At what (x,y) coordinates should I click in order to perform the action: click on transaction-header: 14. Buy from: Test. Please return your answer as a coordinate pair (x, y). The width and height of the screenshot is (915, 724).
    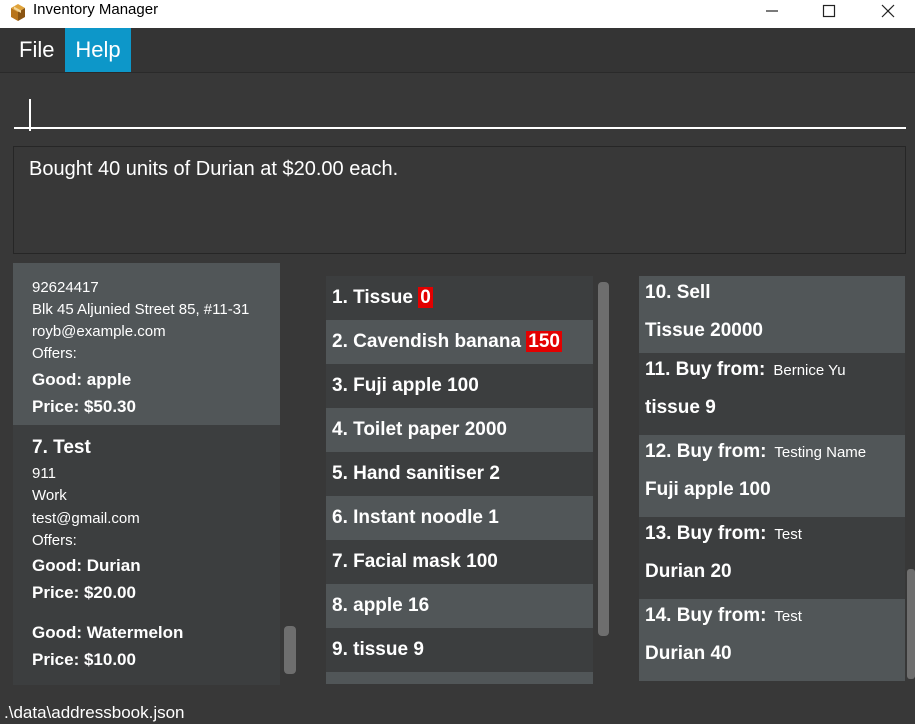
    Looking at the image, I should click on (723, 616).